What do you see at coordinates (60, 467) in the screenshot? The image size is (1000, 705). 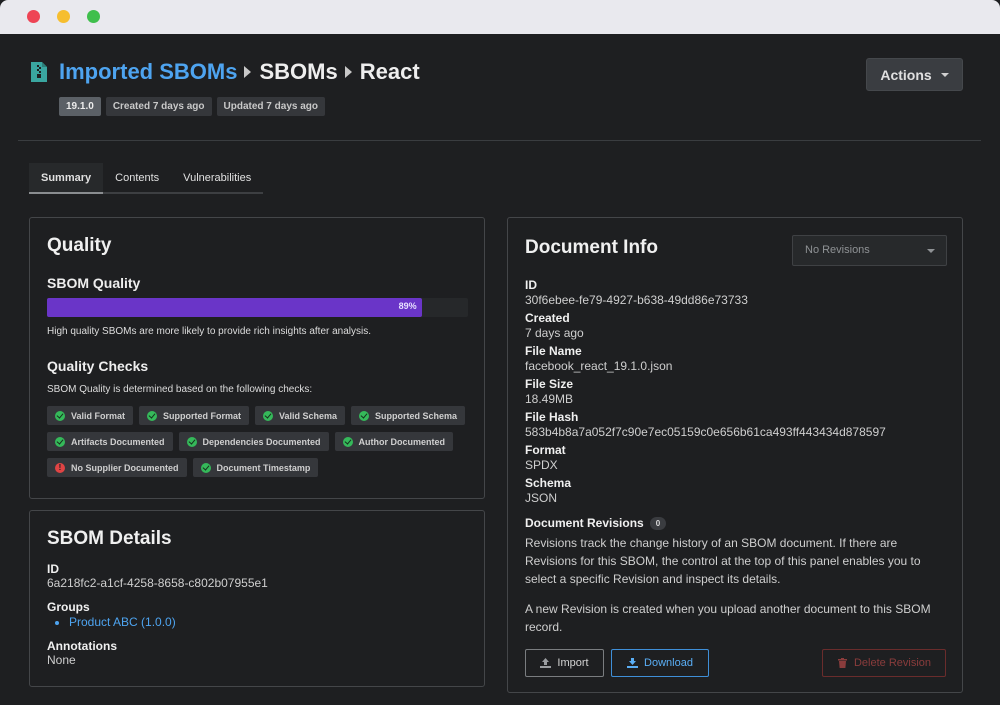 I see `error-circle-icon: !` at bounding box center [60, 467].